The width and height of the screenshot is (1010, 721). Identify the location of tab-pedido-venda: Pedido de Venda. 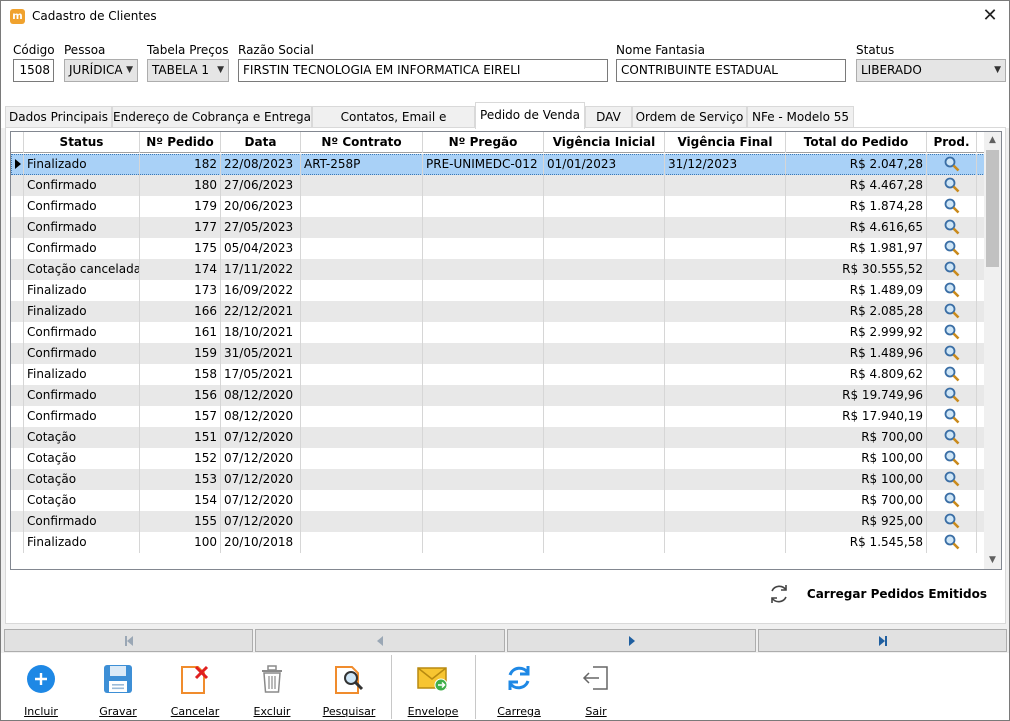
(530, 115).